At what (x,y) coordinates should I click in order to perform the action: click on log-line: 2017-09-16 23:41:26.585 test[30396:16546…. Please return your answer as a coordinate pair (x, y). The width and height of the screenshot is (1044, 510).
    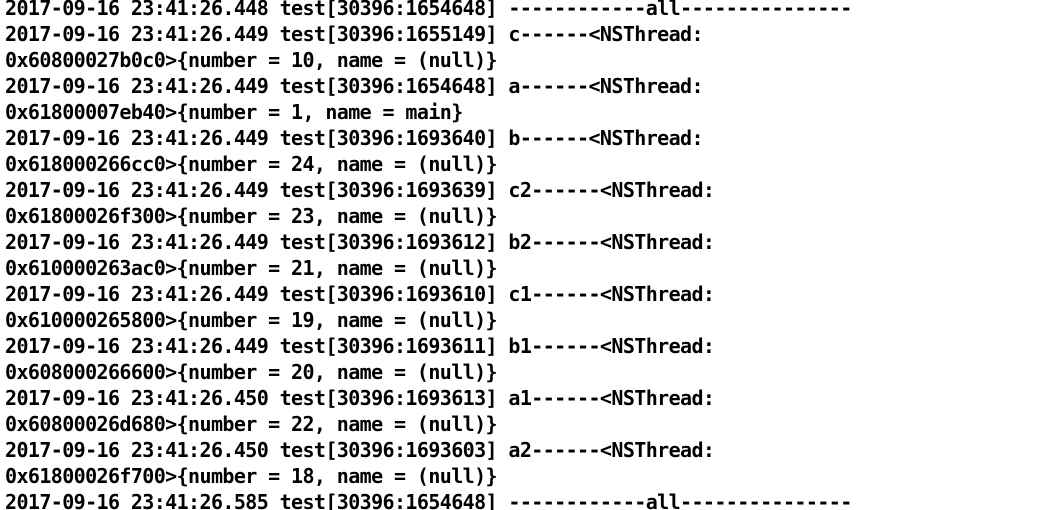
    Looking at the image, I should click on (428, 500).